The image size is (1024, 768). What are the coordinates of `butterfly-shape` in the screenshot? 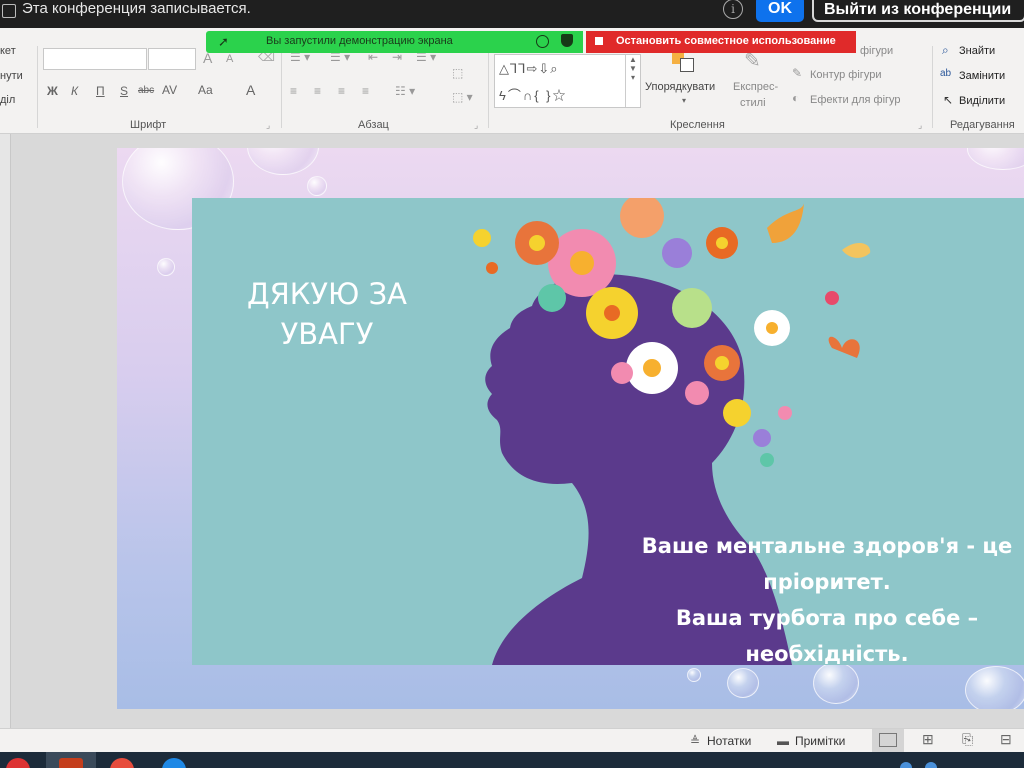 It's located at (844, 347).